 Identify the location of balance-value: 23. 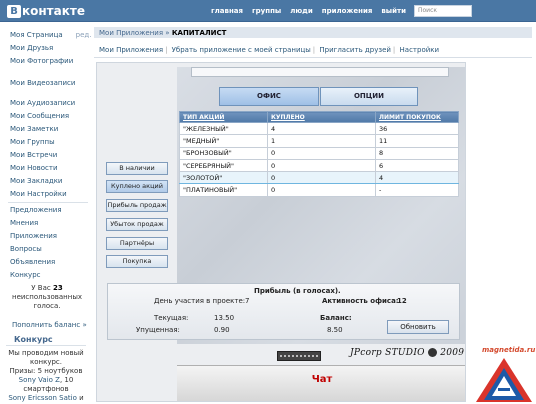
(57, 288).